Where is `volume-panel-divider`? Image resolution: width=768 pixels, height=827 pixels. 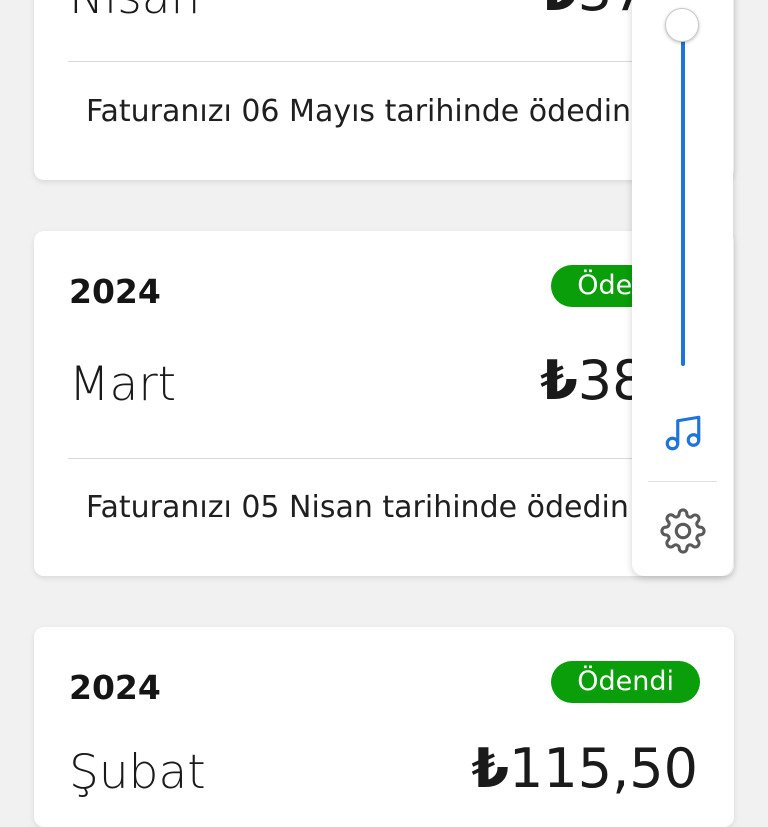 volume-panel-divider is located at coordinates (682, 481).